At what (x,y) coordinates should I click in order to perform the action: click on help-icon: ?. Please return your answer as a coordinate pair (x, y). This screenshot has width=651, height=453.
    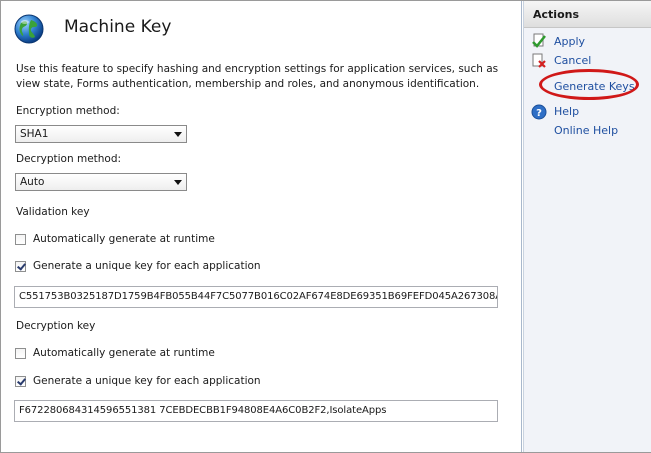
    Looking at the image, I should click on (539, 112).